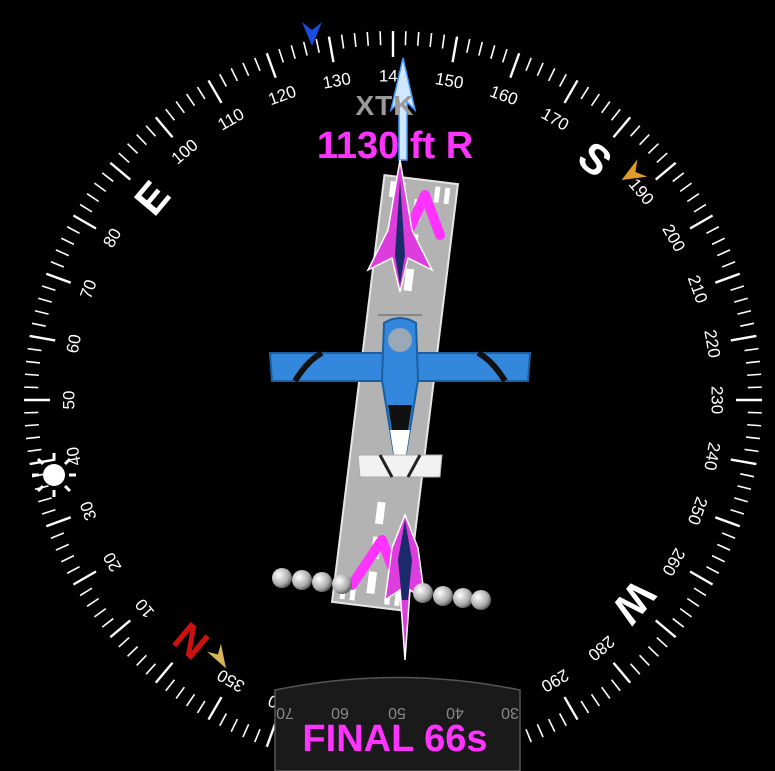  I want to click on final-timer-label: FINAL 66s, so click(395, 739).